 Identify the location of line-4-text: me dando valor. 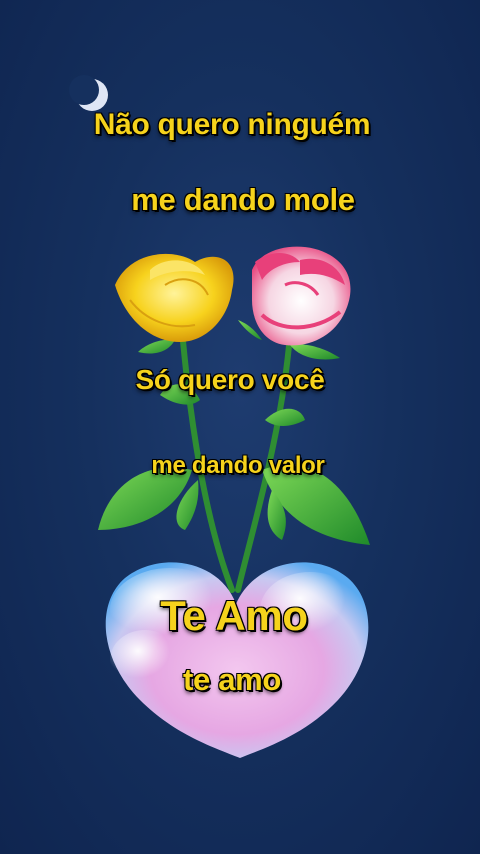
(238, 465).